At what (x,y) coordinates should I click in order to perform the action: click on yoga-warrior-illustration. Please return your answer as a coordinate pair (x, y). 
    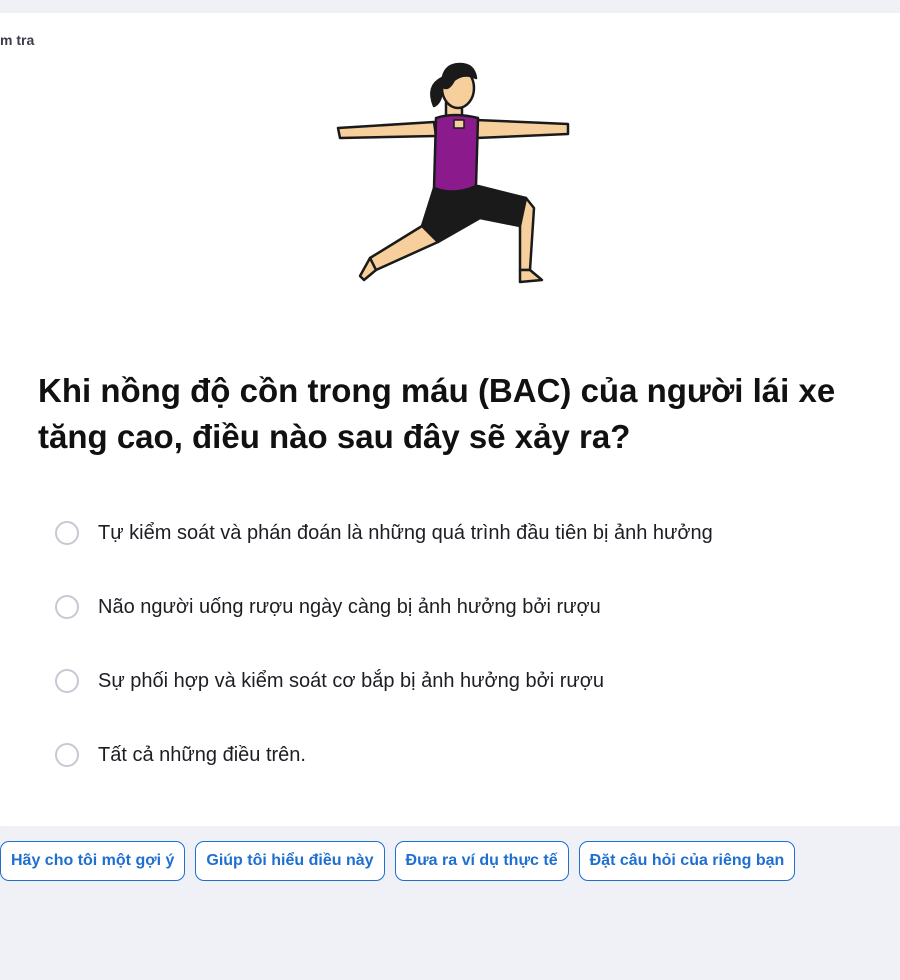
    Looking at the image, I should click on (452, 175).